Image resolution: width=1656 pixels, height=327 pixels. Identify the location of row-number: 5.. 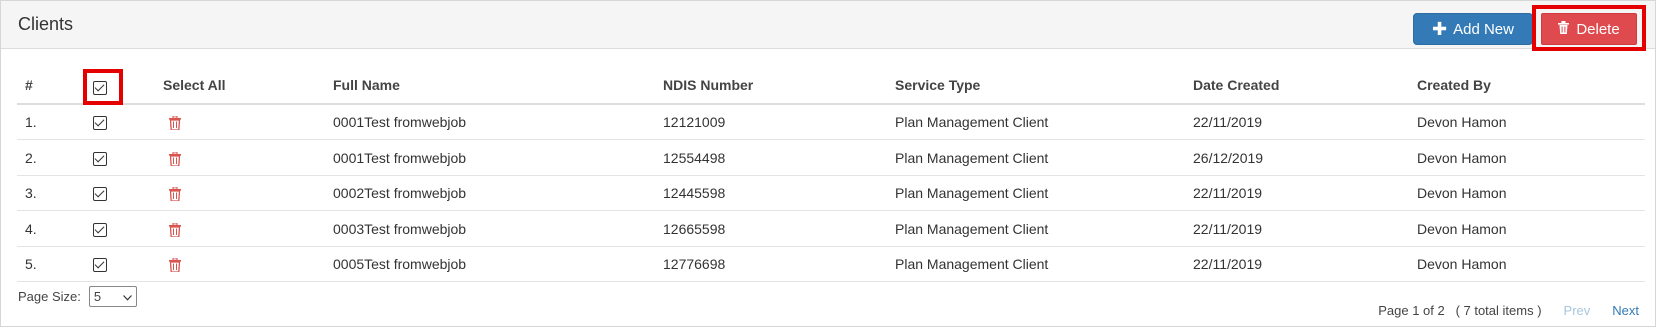
(48, 264).